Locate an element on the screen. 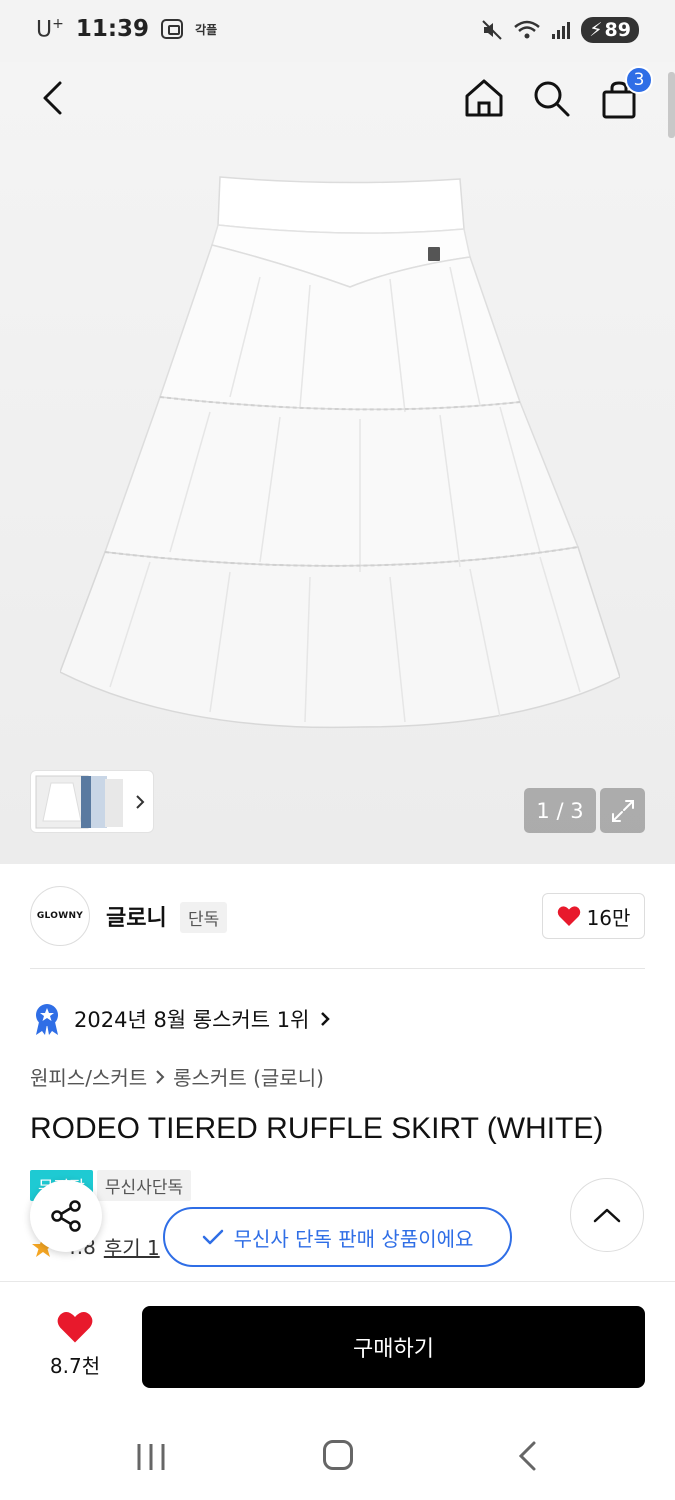 The image size is (675, 1500). mute-icon is located at coordinates (492, 30).